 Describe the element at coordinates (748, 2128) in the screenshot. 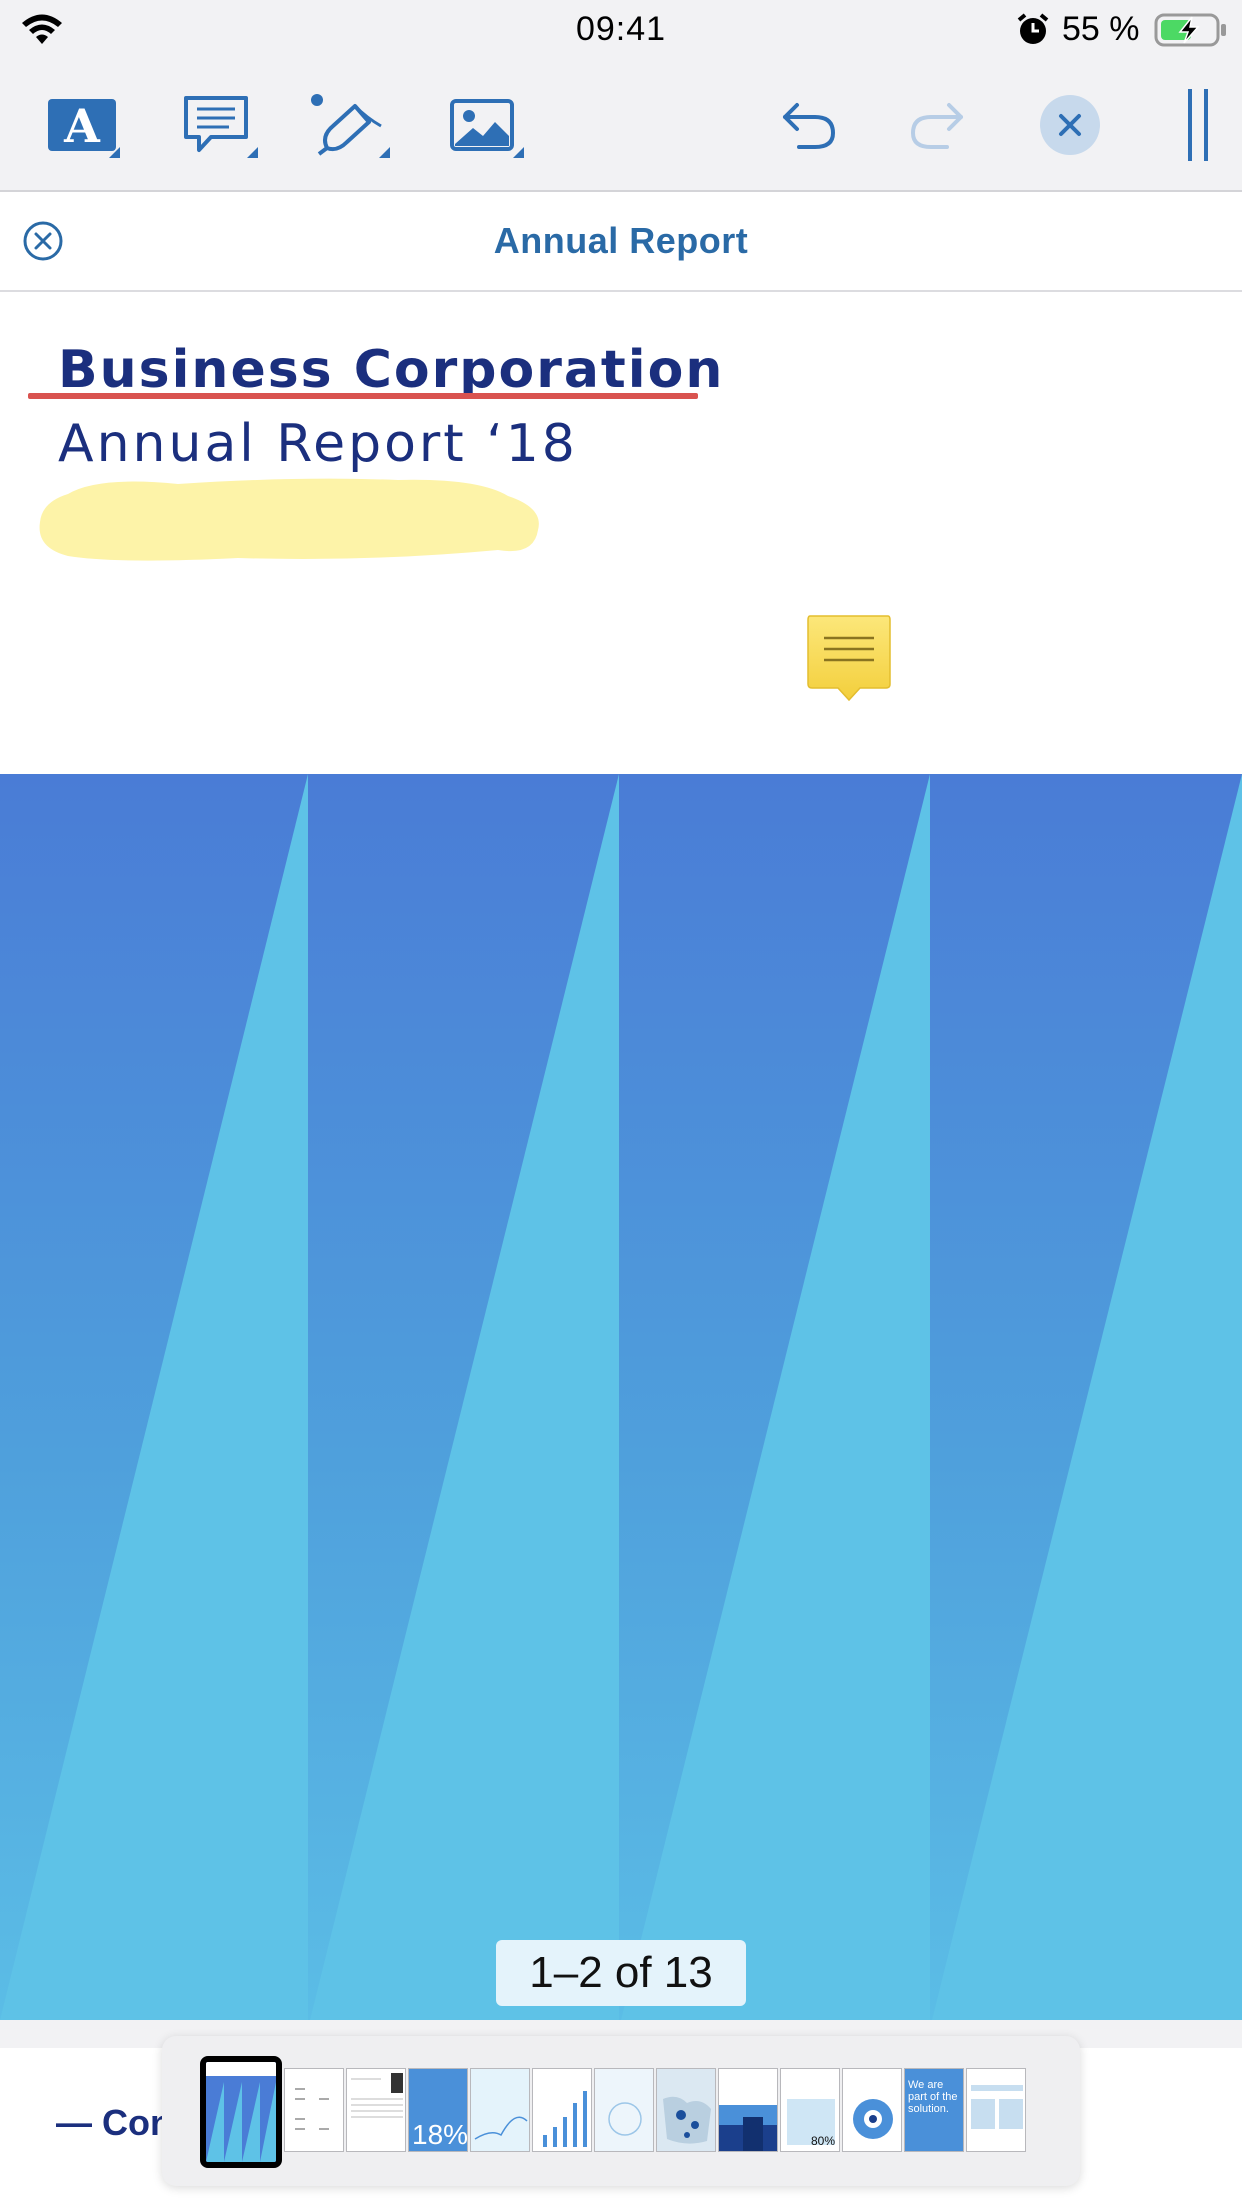

I see `markets-thumbnail` at that location.